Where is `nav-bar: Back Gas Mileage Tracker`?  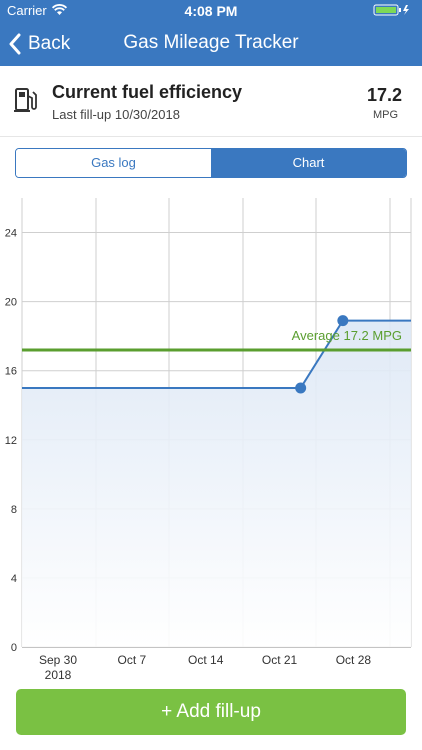 nav-bar: Back Gas Mileage Tracker is located at coordinates (211, 44).